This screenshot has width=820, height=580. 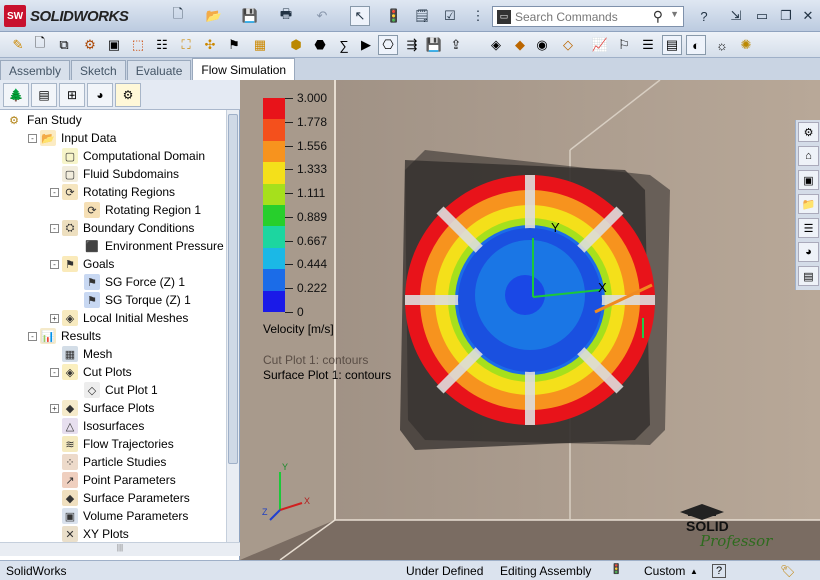 I want to click on tree-item-xy-plots: ✕ XY Plots, so click(x=89, y=533).